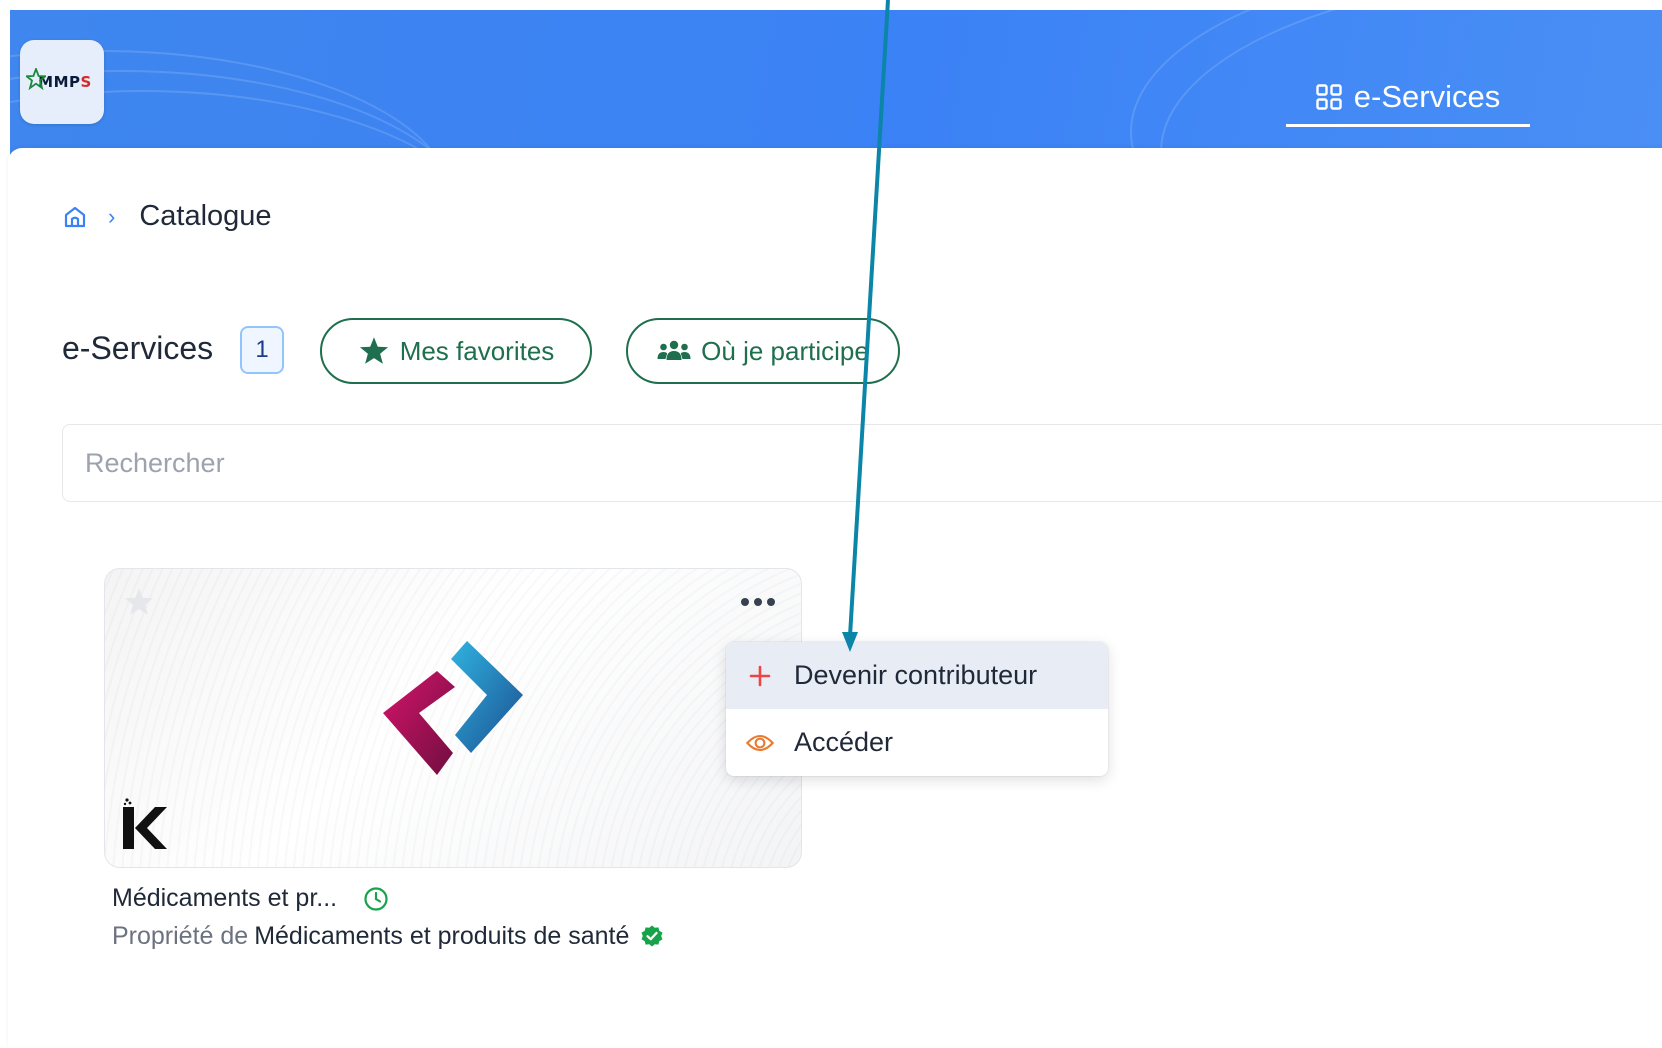  Describe the element at coordinates (180, 936) in the screenshot. I see `owner-prefix: Propriété de` at that location.